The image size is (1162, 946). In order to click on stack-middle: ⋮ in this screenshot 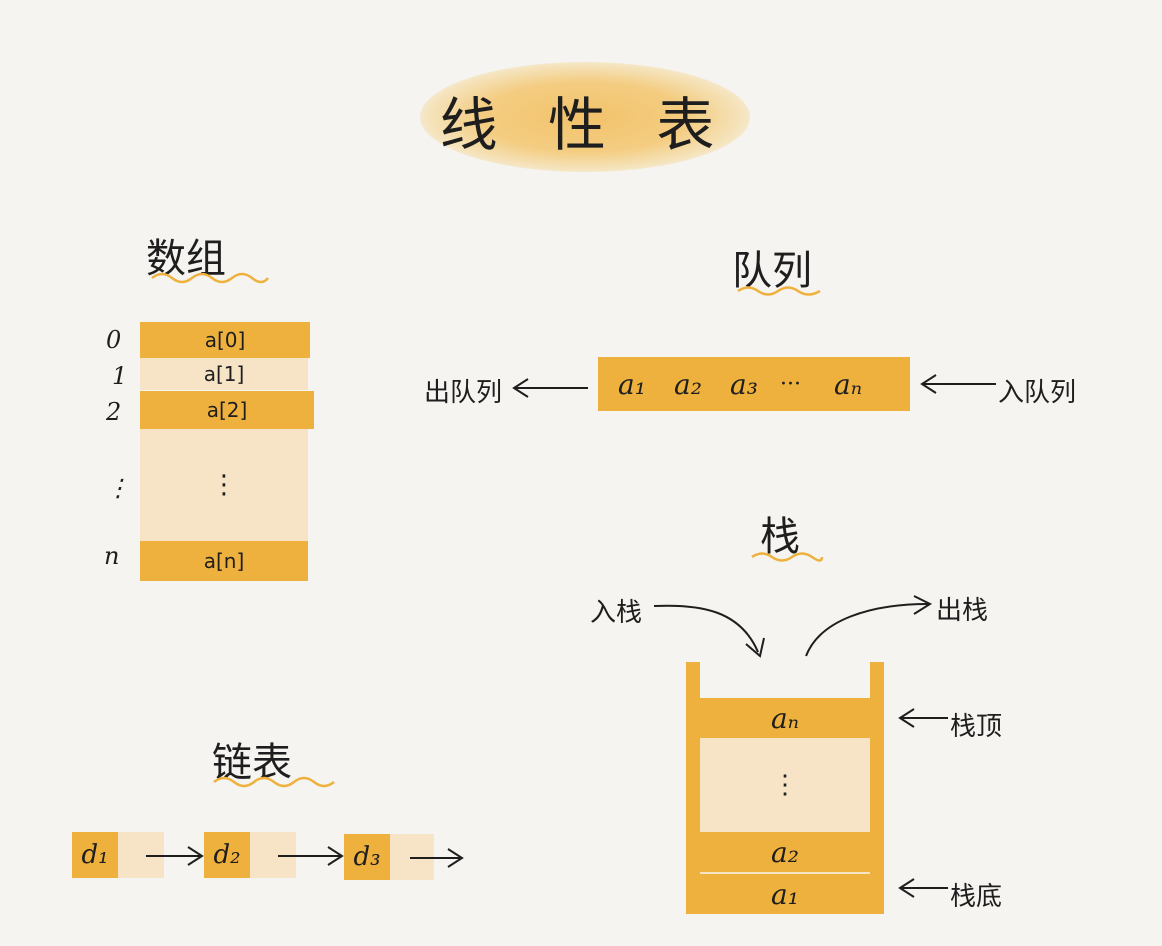, I will do `click(785, 785)`.